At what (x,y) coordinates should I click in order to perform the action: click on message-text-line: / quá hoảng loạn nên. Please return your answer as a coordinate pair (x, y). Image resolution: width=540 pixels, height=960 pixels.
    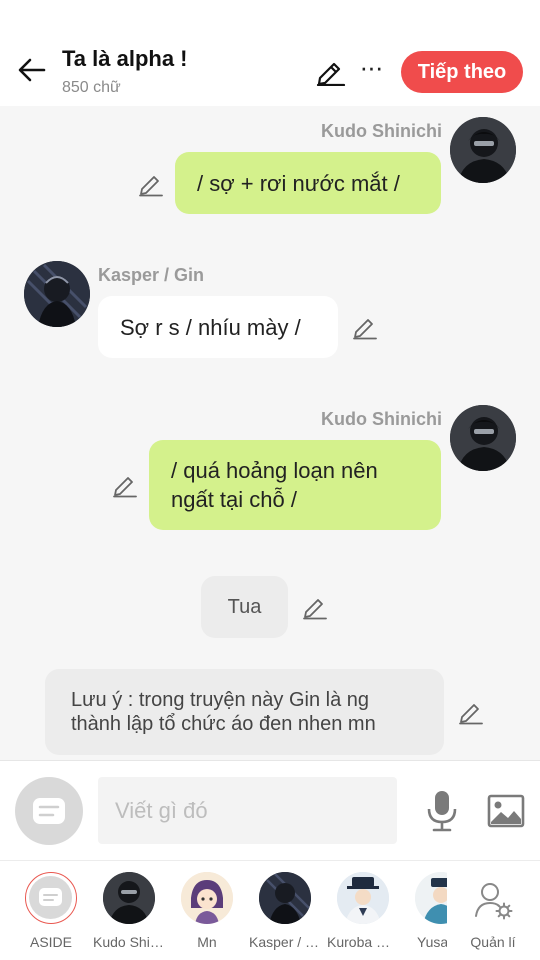
    Looking at the image, I should click on (274, 470).